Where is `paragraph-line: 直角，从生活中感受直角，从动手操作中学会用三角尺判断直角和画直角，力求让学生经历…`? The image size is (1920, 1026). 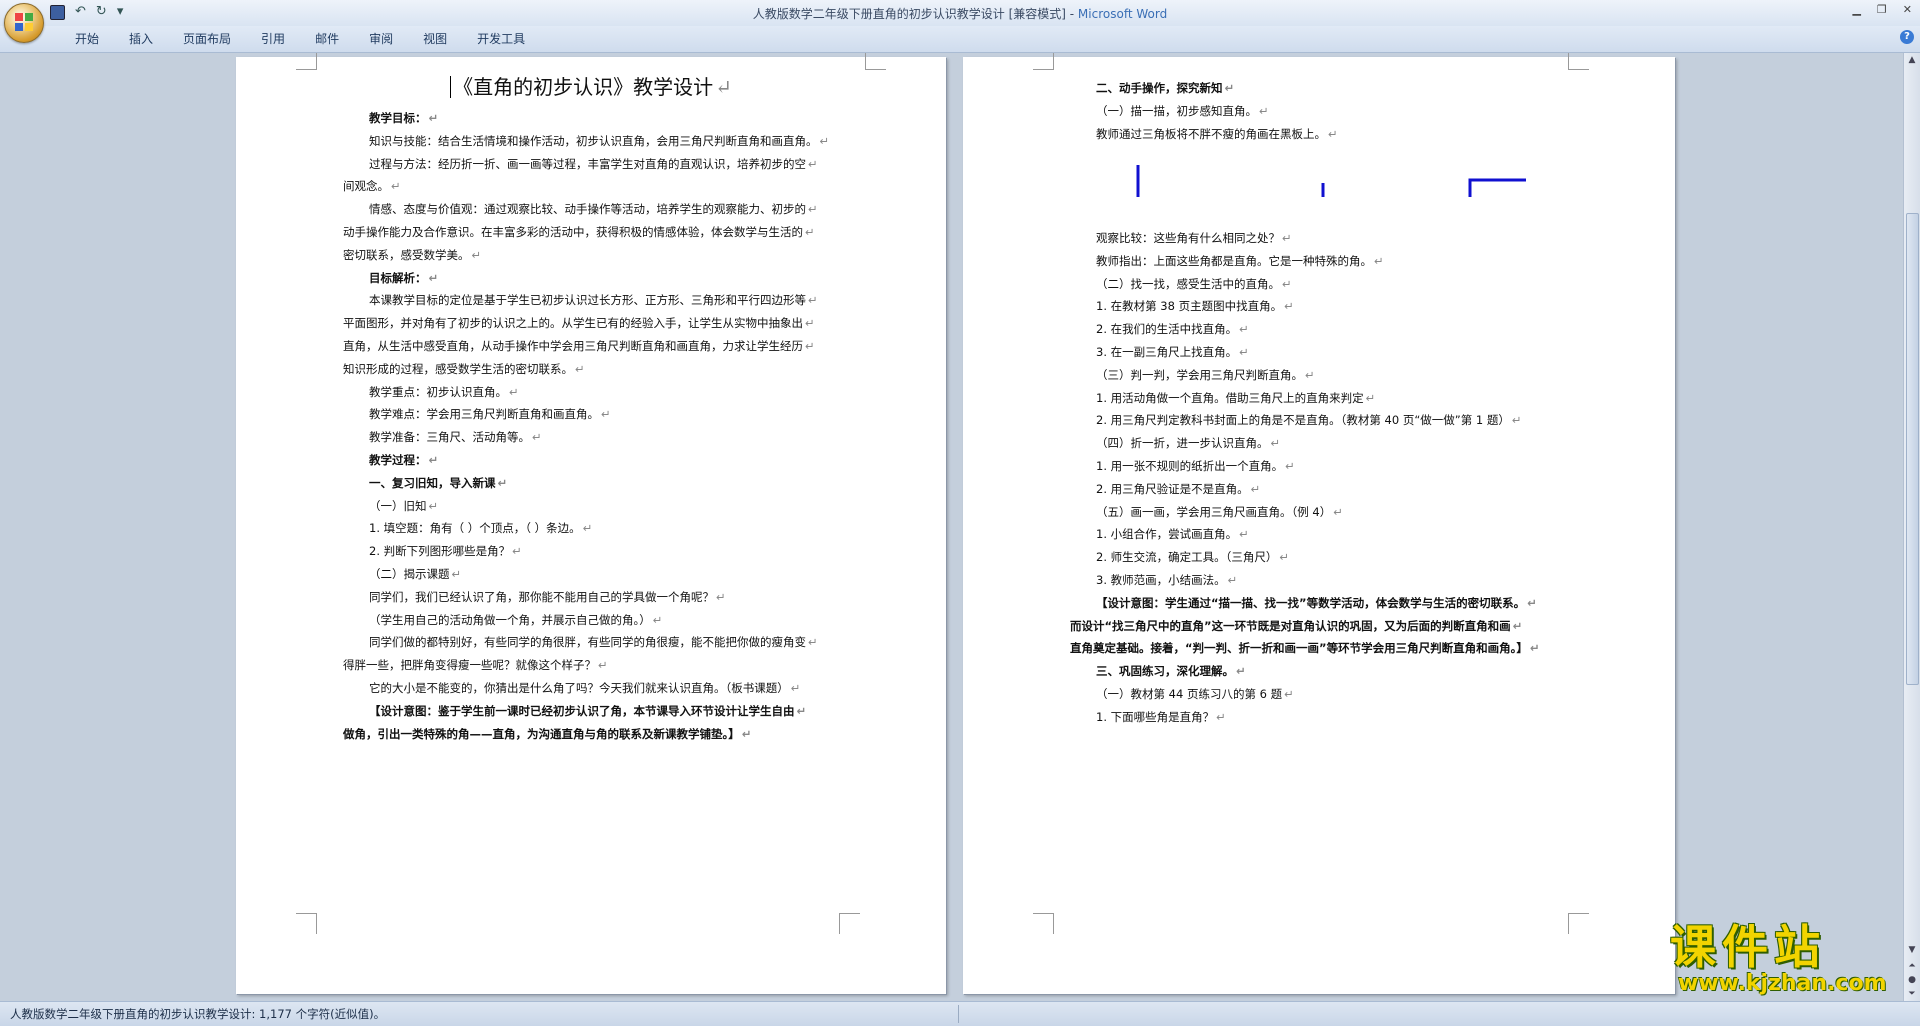 paragraph-line: 直角，从生活中感受直角，从动手操作中学会用三角尺判断直角和画直角，力求让学生经历… is located at coordinates (579, 346).